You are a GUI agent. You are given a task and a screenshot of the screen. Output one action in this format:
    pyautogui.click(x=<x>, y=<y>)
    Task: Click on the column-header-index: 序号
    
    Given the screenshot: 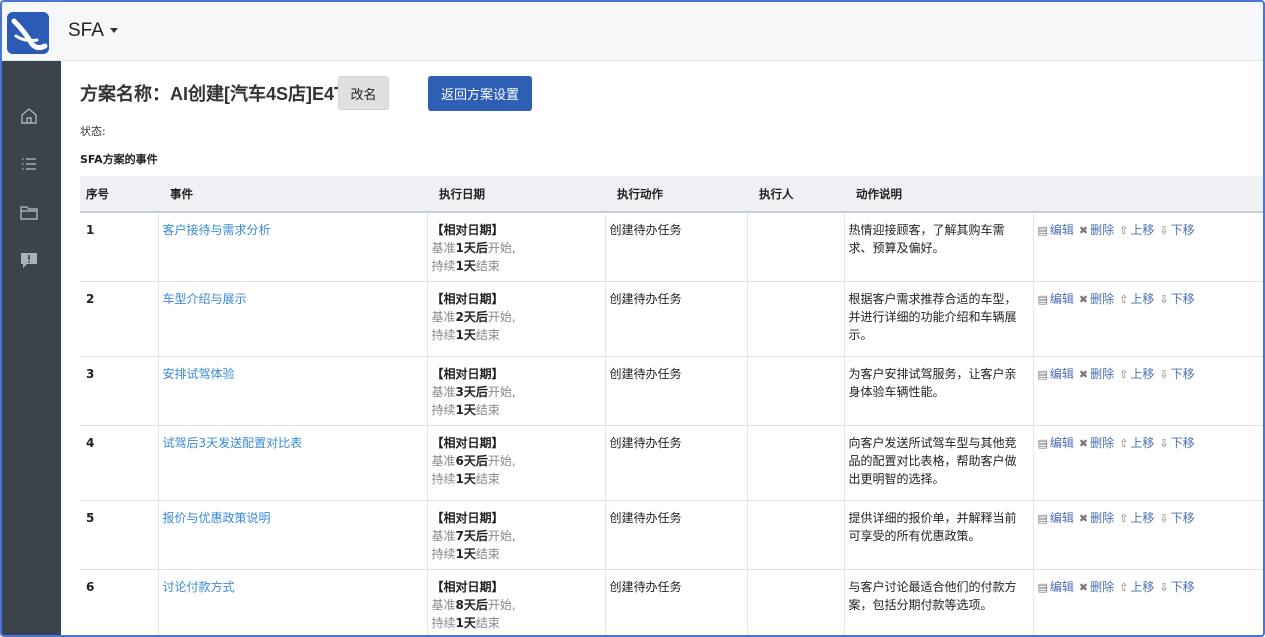 What is the action you would take?
    pyautogui.click(x=119, y=194)
    